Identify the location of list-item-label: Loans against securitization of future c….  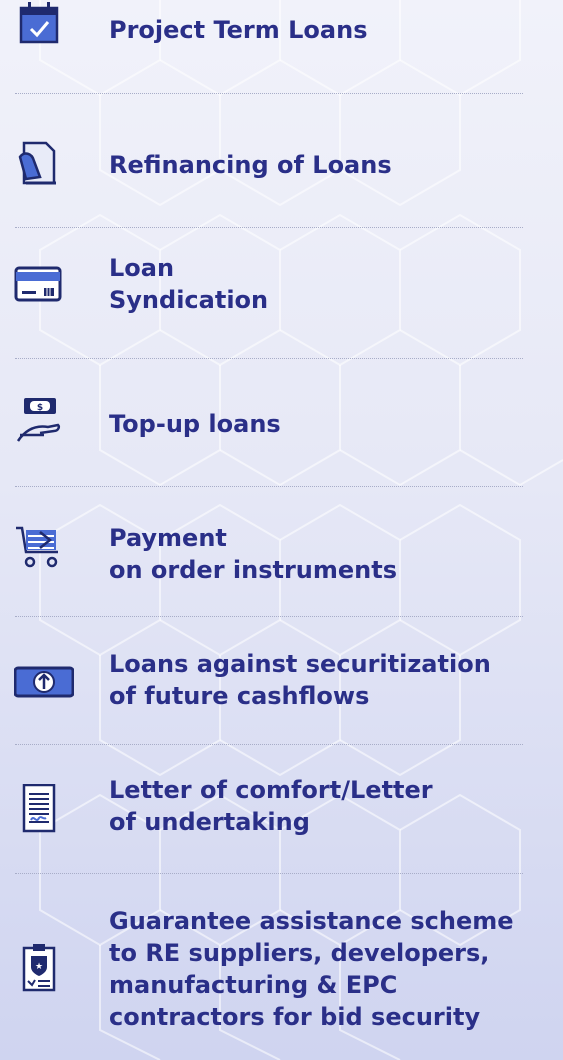
(300, 680).